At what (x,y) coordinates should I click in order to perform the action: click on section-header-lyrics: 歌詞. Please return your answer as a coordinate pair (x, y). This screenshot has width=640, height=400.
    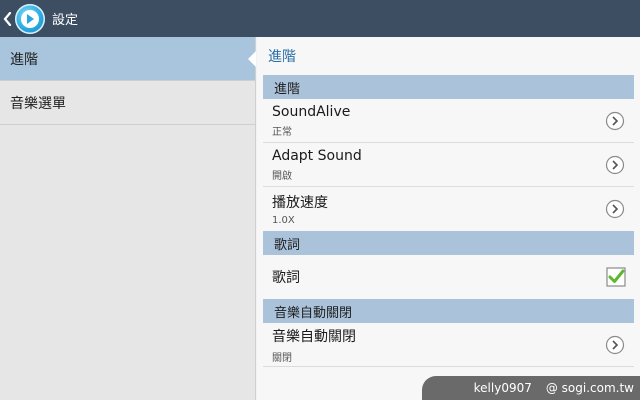
    Looking at the image, I should click on (448, 243).